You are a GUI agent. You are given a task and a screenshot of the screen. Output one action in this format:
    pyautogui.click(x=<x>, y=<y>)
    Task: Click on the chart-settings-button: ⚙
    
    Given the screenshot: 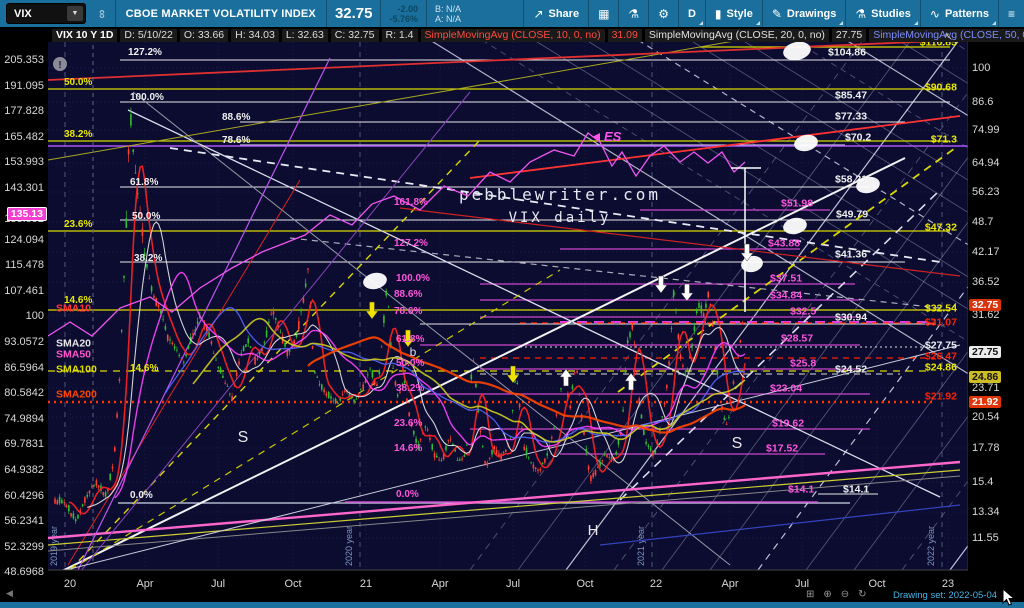 What is the action you would take?
    pyautogui.click(x=663, y=13)
    